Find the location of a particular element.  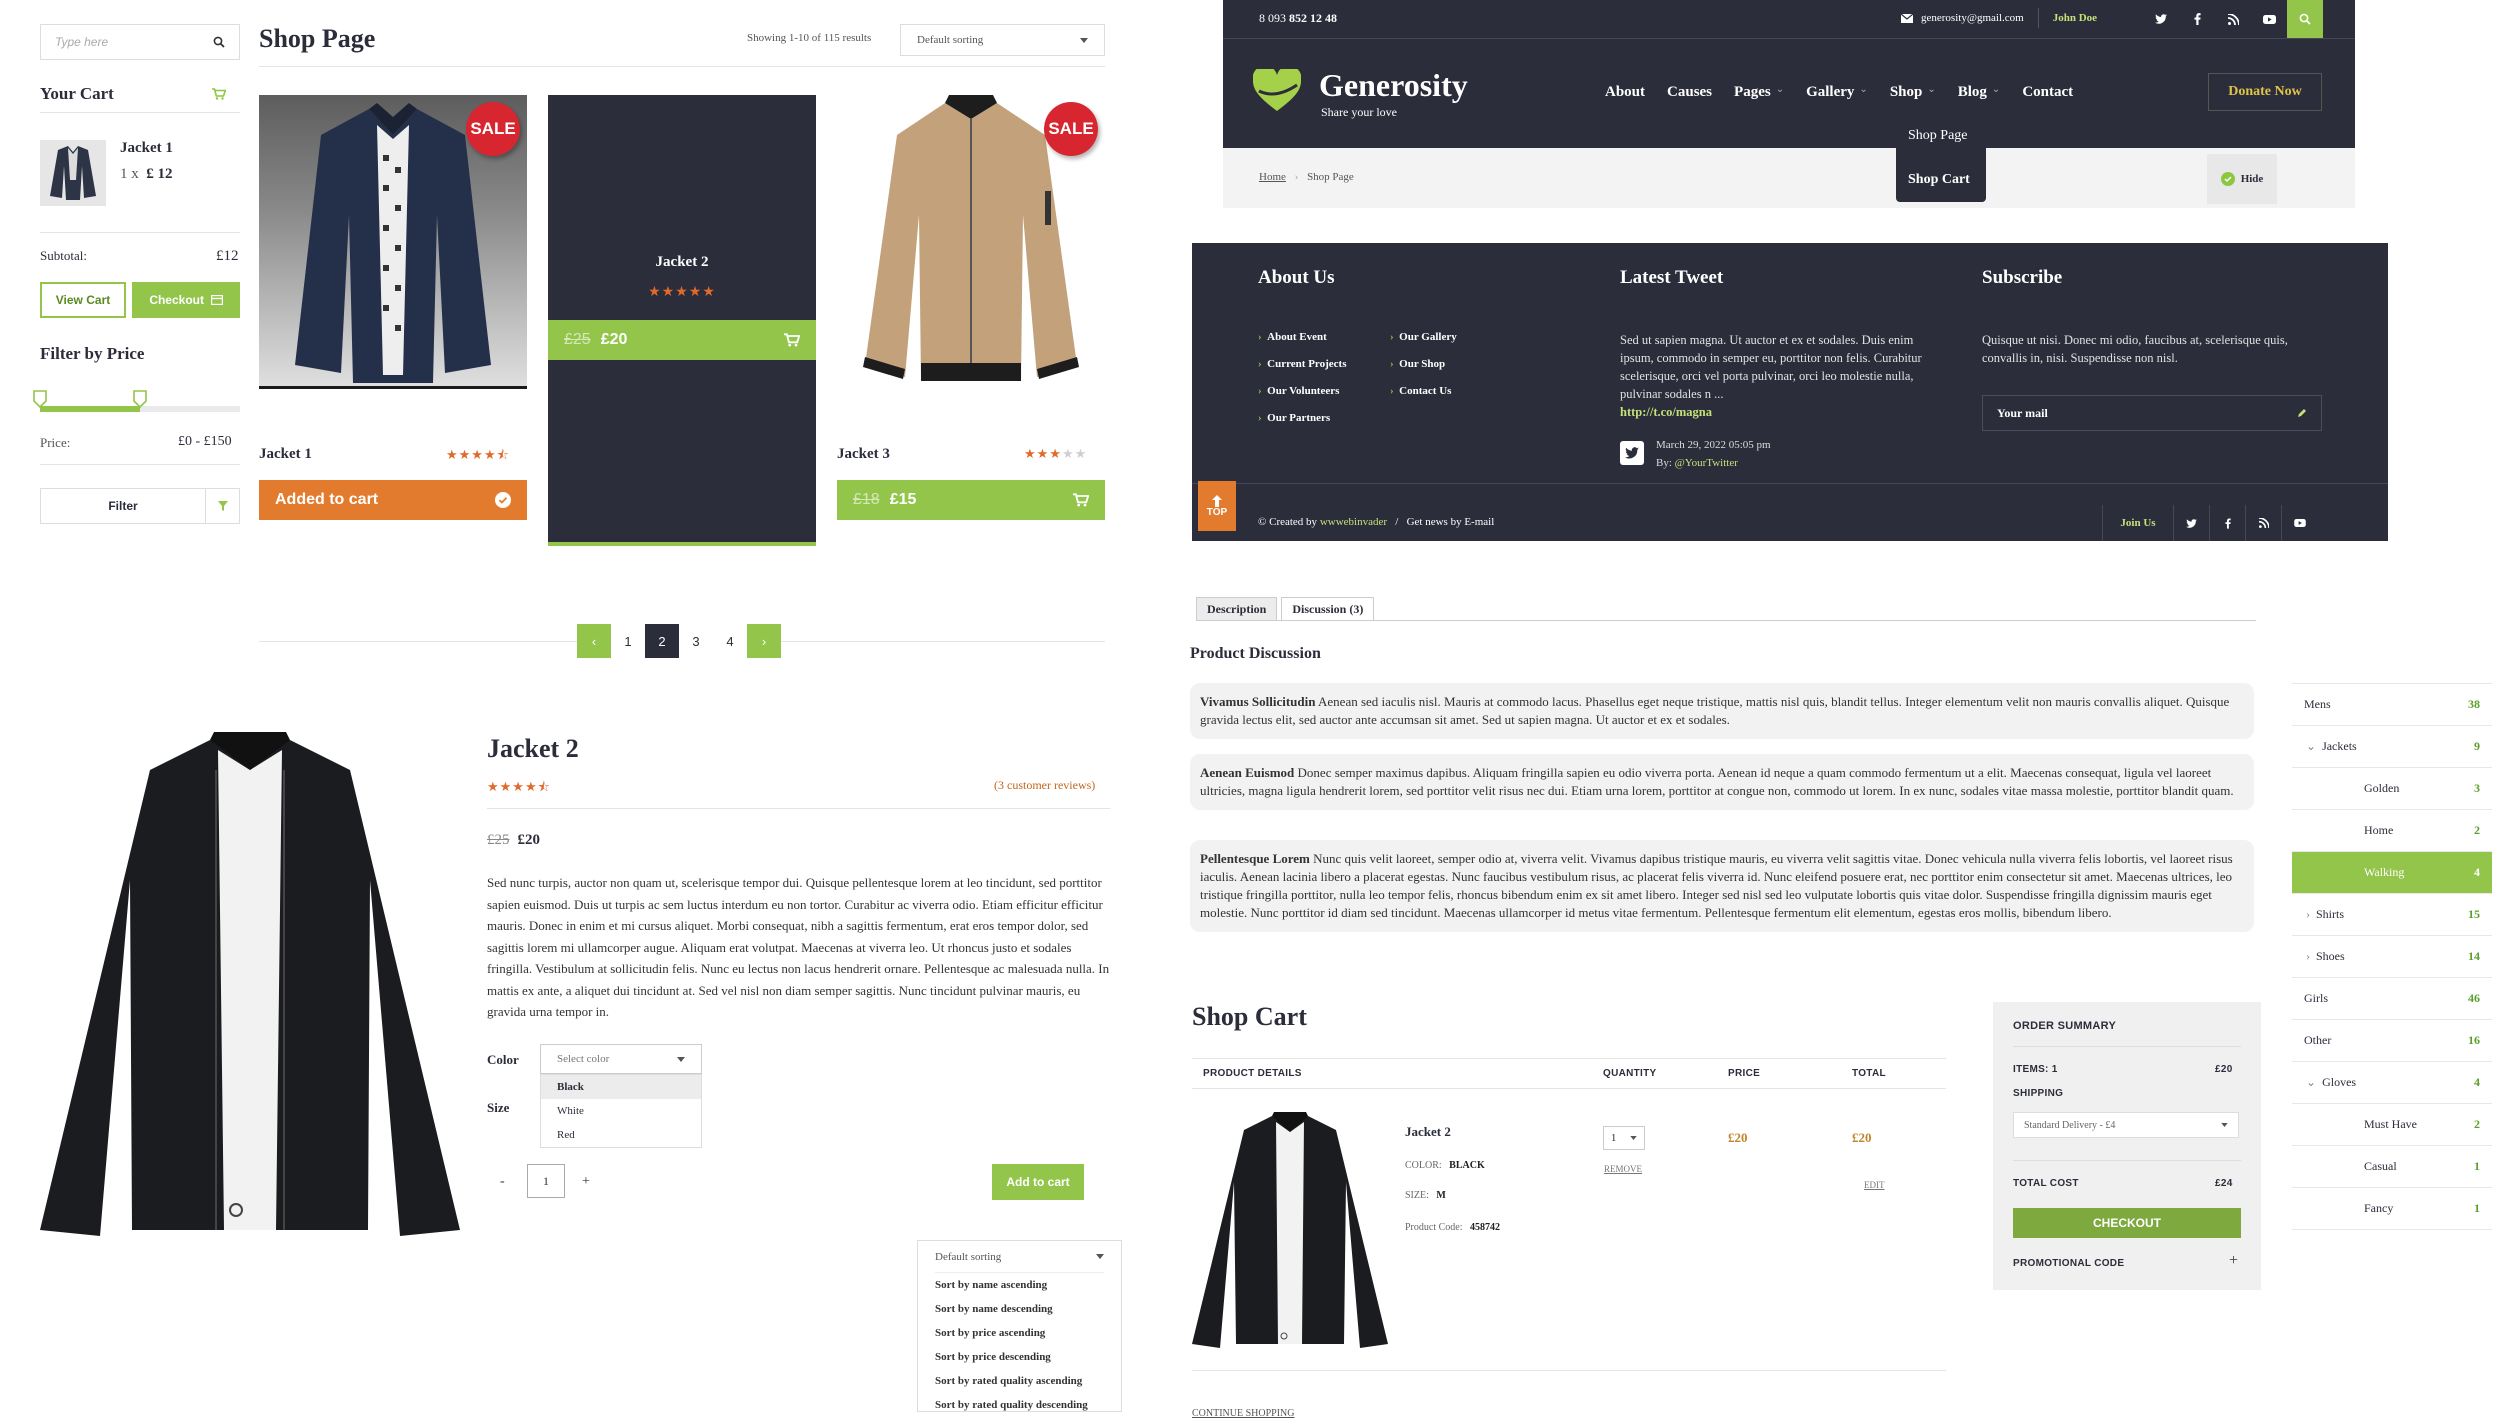

sort-option: Sort by name ascending is located at coordinates (1019, 1285).